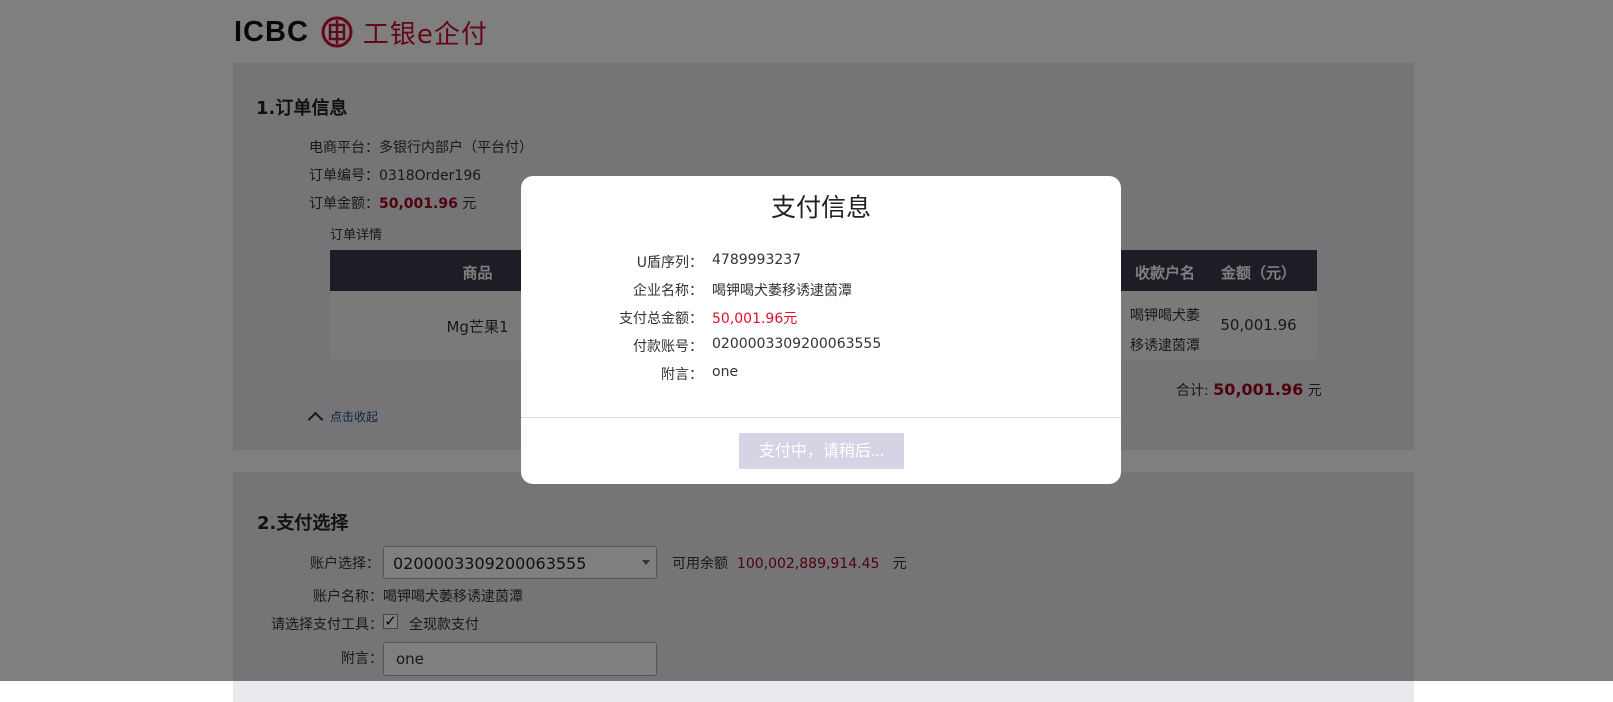  What do you see at coordinates (669, 263) in the screenshot?
I see `modal-label: U盾序列：` at bounding box center [669, 263].